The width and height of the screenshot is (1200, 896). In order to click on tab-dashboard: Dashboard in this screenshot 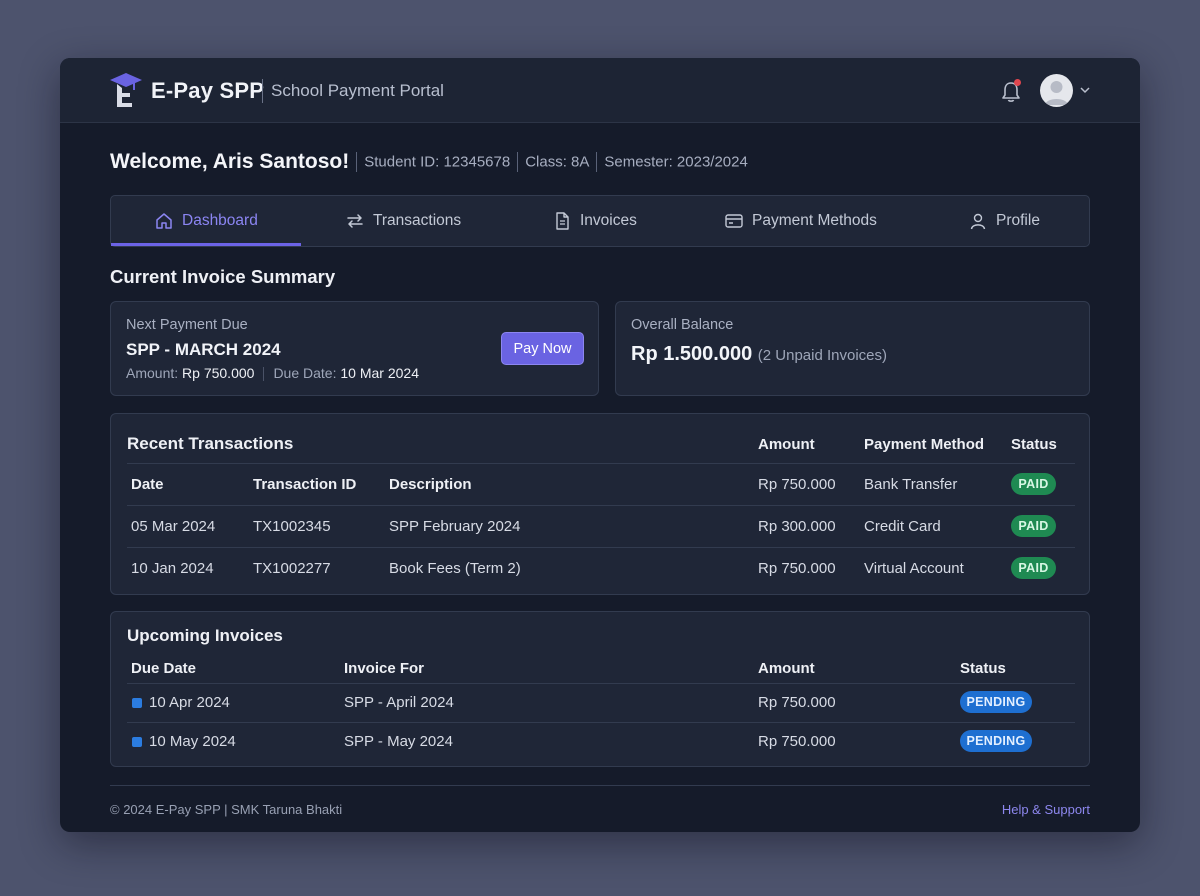, I will do `click(206, 221)`.